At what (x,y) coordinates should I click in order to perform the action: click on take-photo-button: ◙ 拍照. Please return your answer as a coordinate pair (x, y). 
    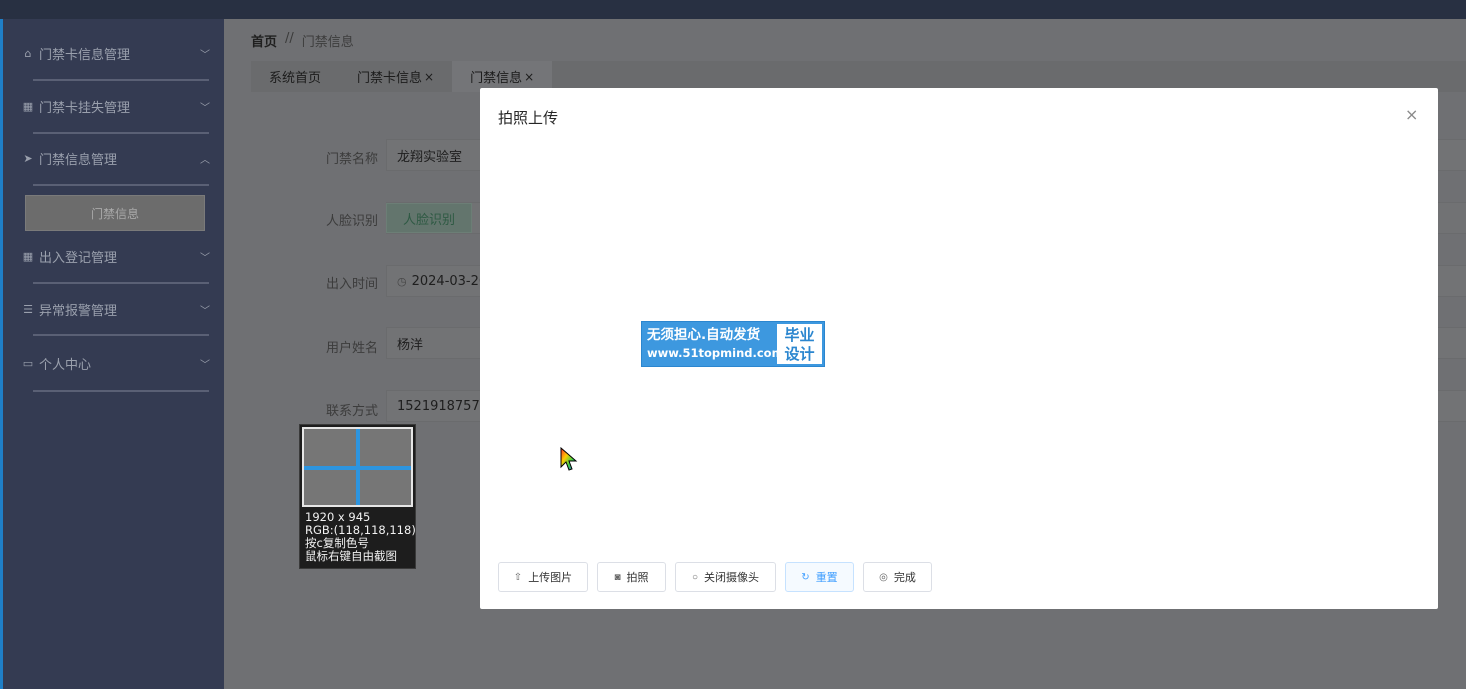
    Looking at the image, I should click on (631, 577).